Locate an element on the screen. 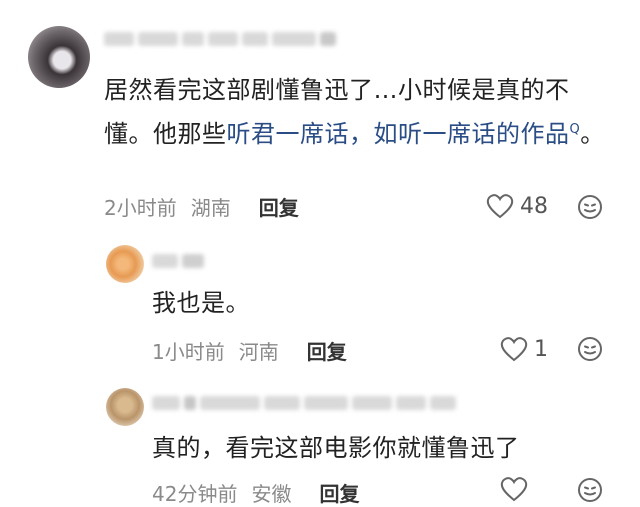  comment-text: 居然看完这部剧懂鲁迅了…小时候是真的不懂。他那些听君一席话，如听一席话的作品Q。 is located at coordinates (354, 112).